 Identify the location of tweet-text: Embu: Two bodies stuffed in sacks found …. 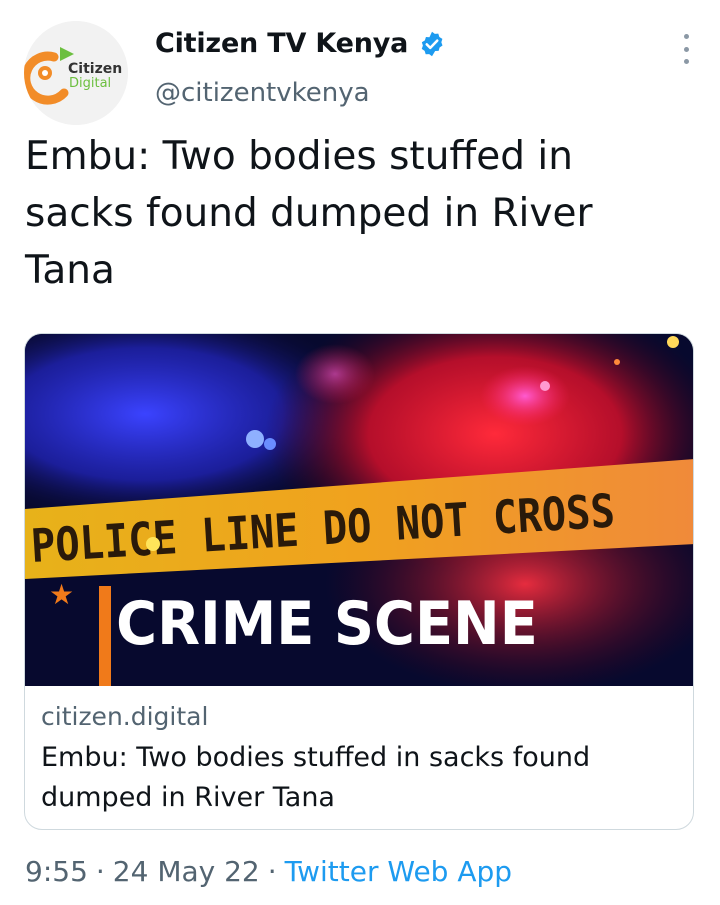
(309, 213).